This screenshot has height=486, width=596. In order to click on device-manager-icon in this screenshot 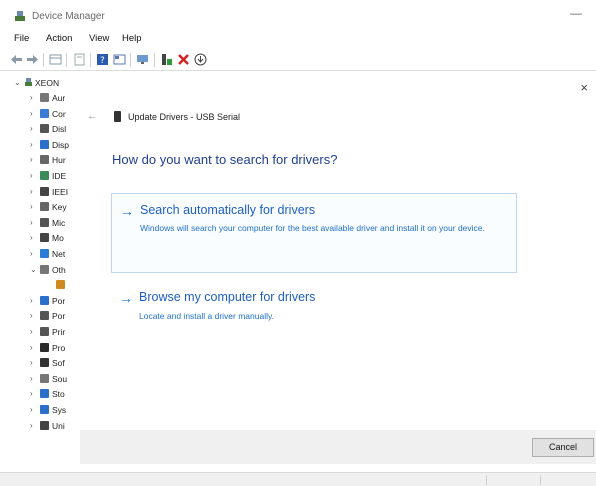, I will do `click(20, 16)`.